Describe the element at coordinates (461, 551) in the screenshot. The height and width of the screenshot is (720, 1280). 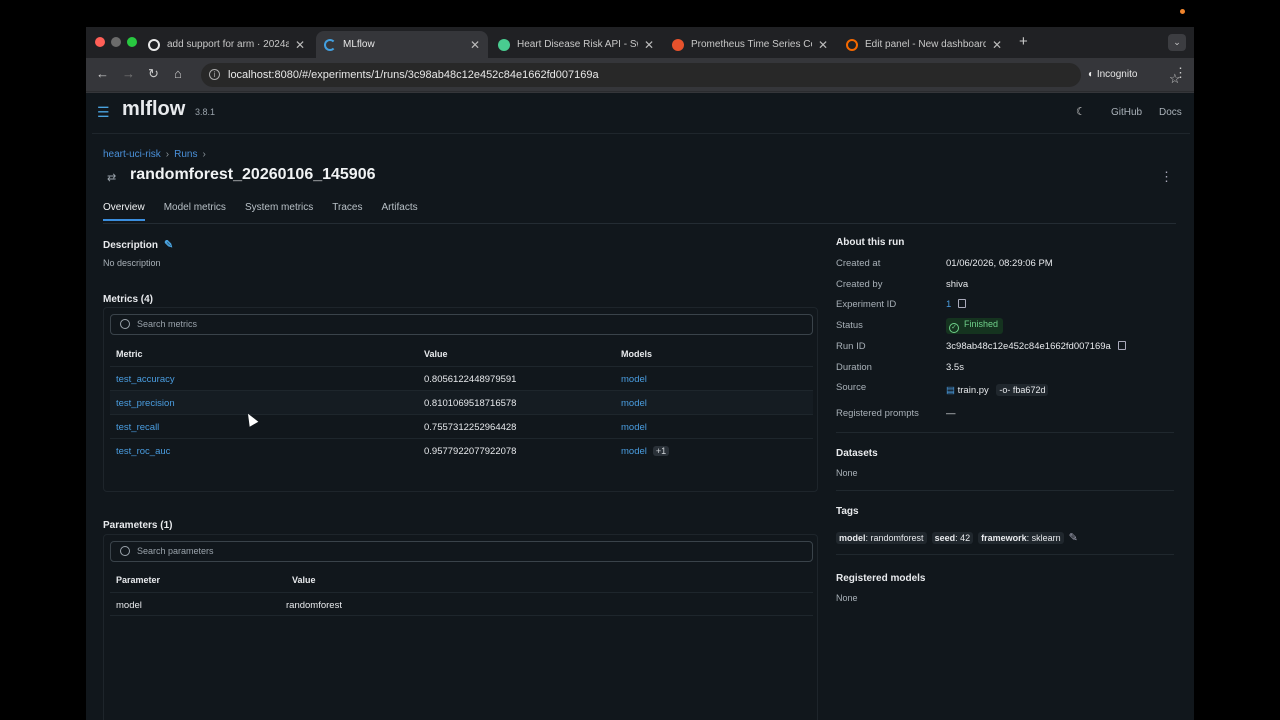
I see `search-parameters-input: Search parameters` at that location.